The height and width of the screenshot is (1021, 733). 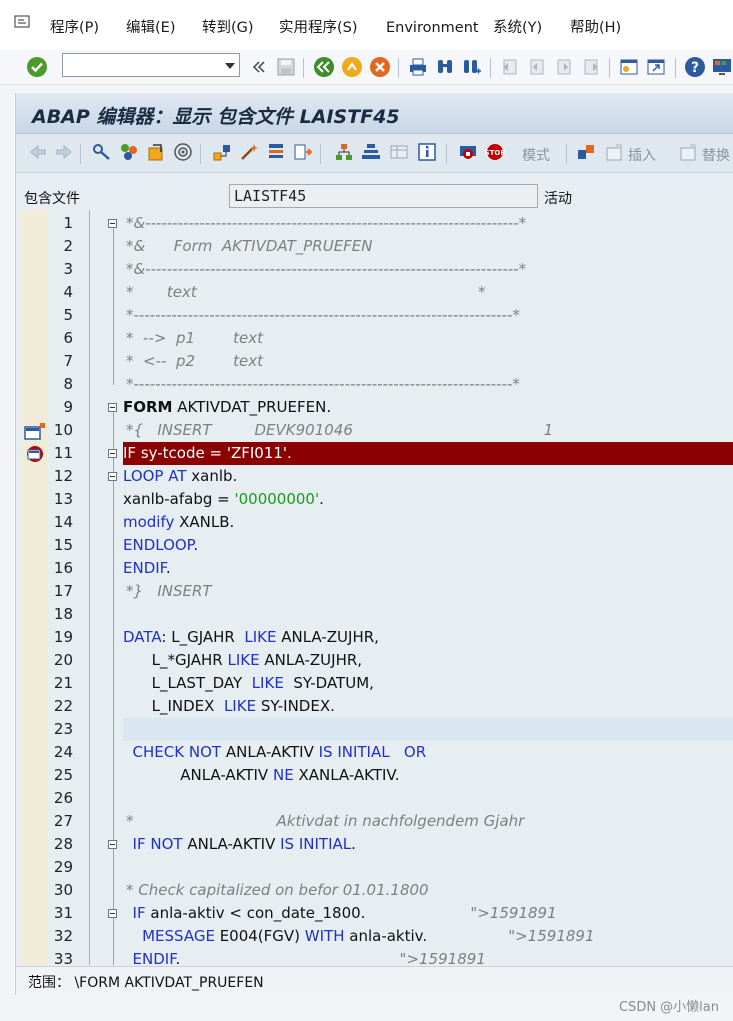 I want to click on arrow-left-icon, so click(x=38, y=152).